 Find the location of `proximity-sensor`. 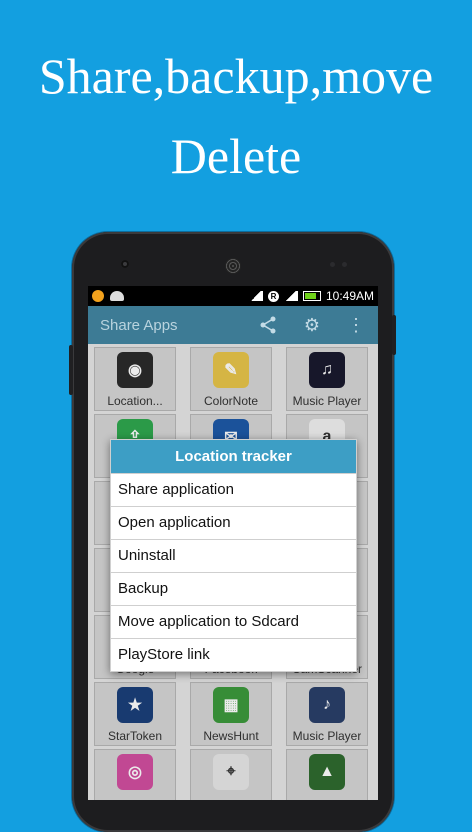

proximity-sensor is located at coordinates (332, 264).